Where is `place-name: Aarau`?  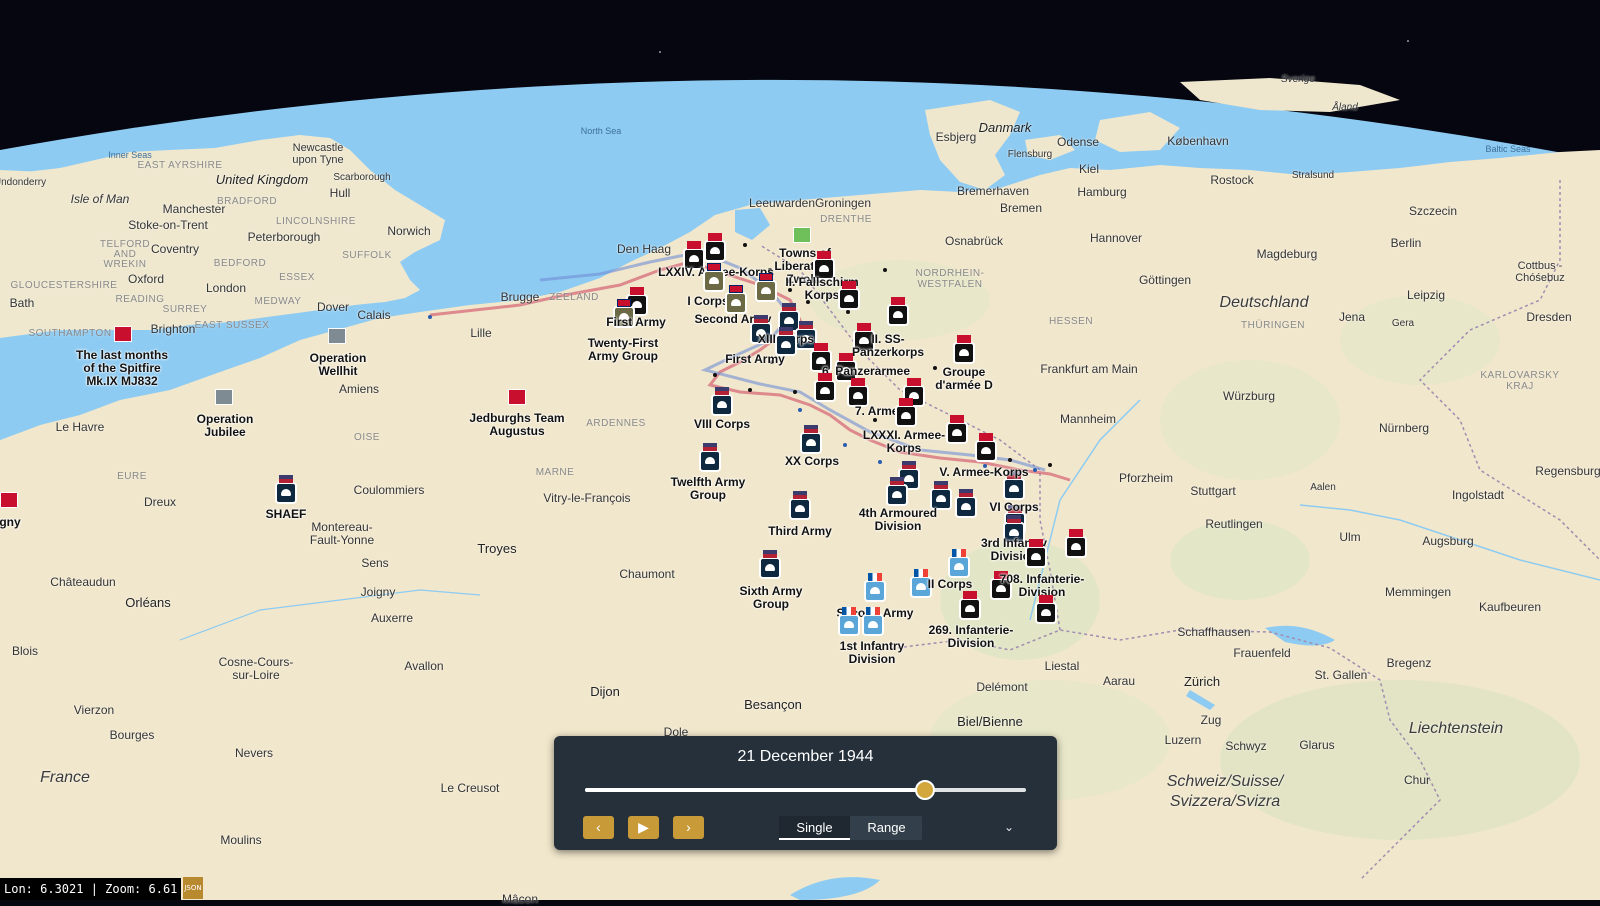
place-name: Aarau is located at coordinates (1119, 681).